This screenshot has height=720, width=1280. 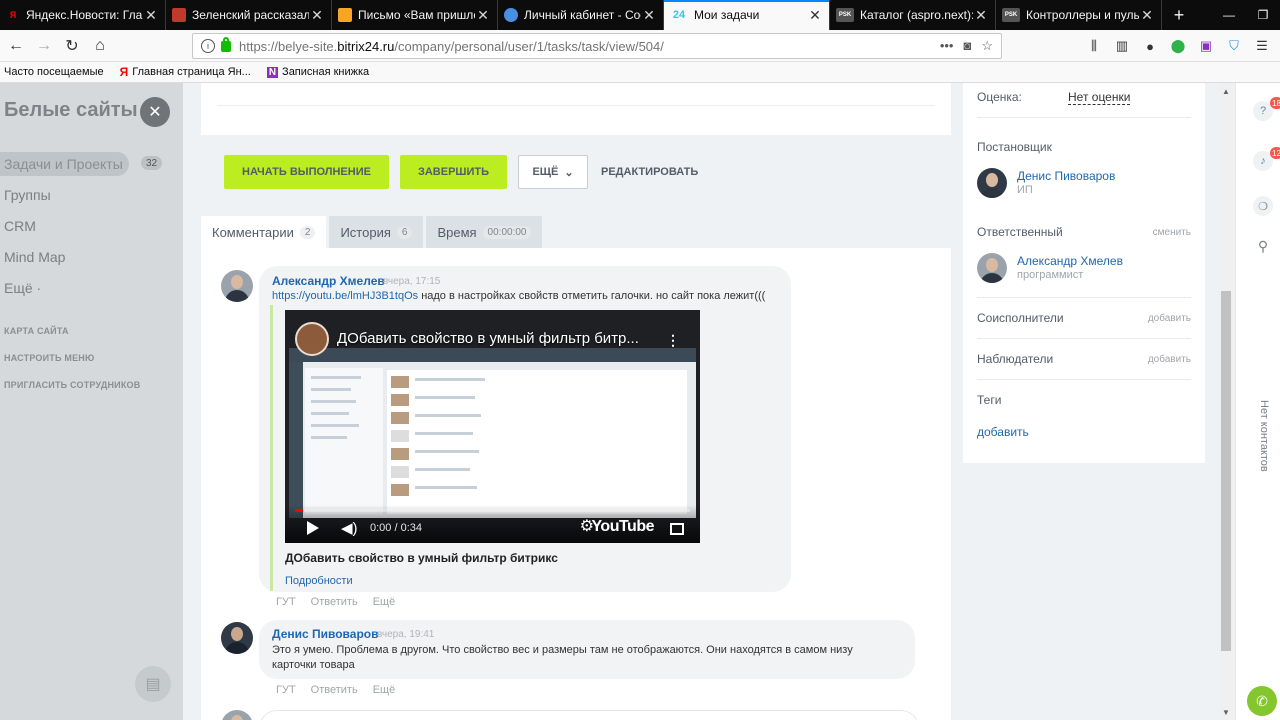 I want to click on finish-task-button: ЗАВЕРШИТЬ, so click(x=453, y=172).